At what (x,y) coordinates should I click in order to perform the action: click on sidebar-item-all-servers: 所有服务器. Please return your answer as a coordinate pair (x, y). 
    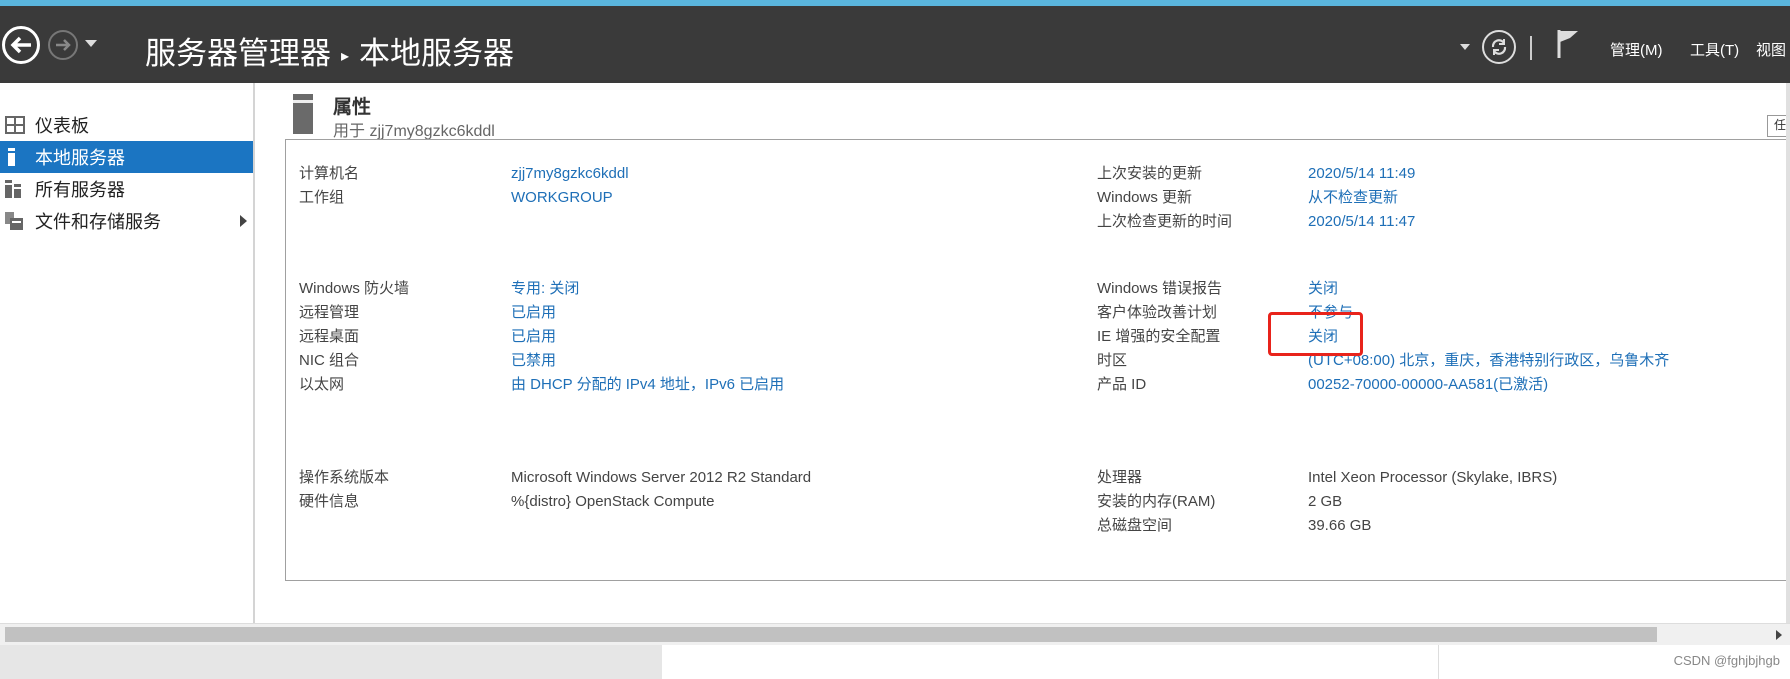
    Looking at the image, I should click on (126, 189).